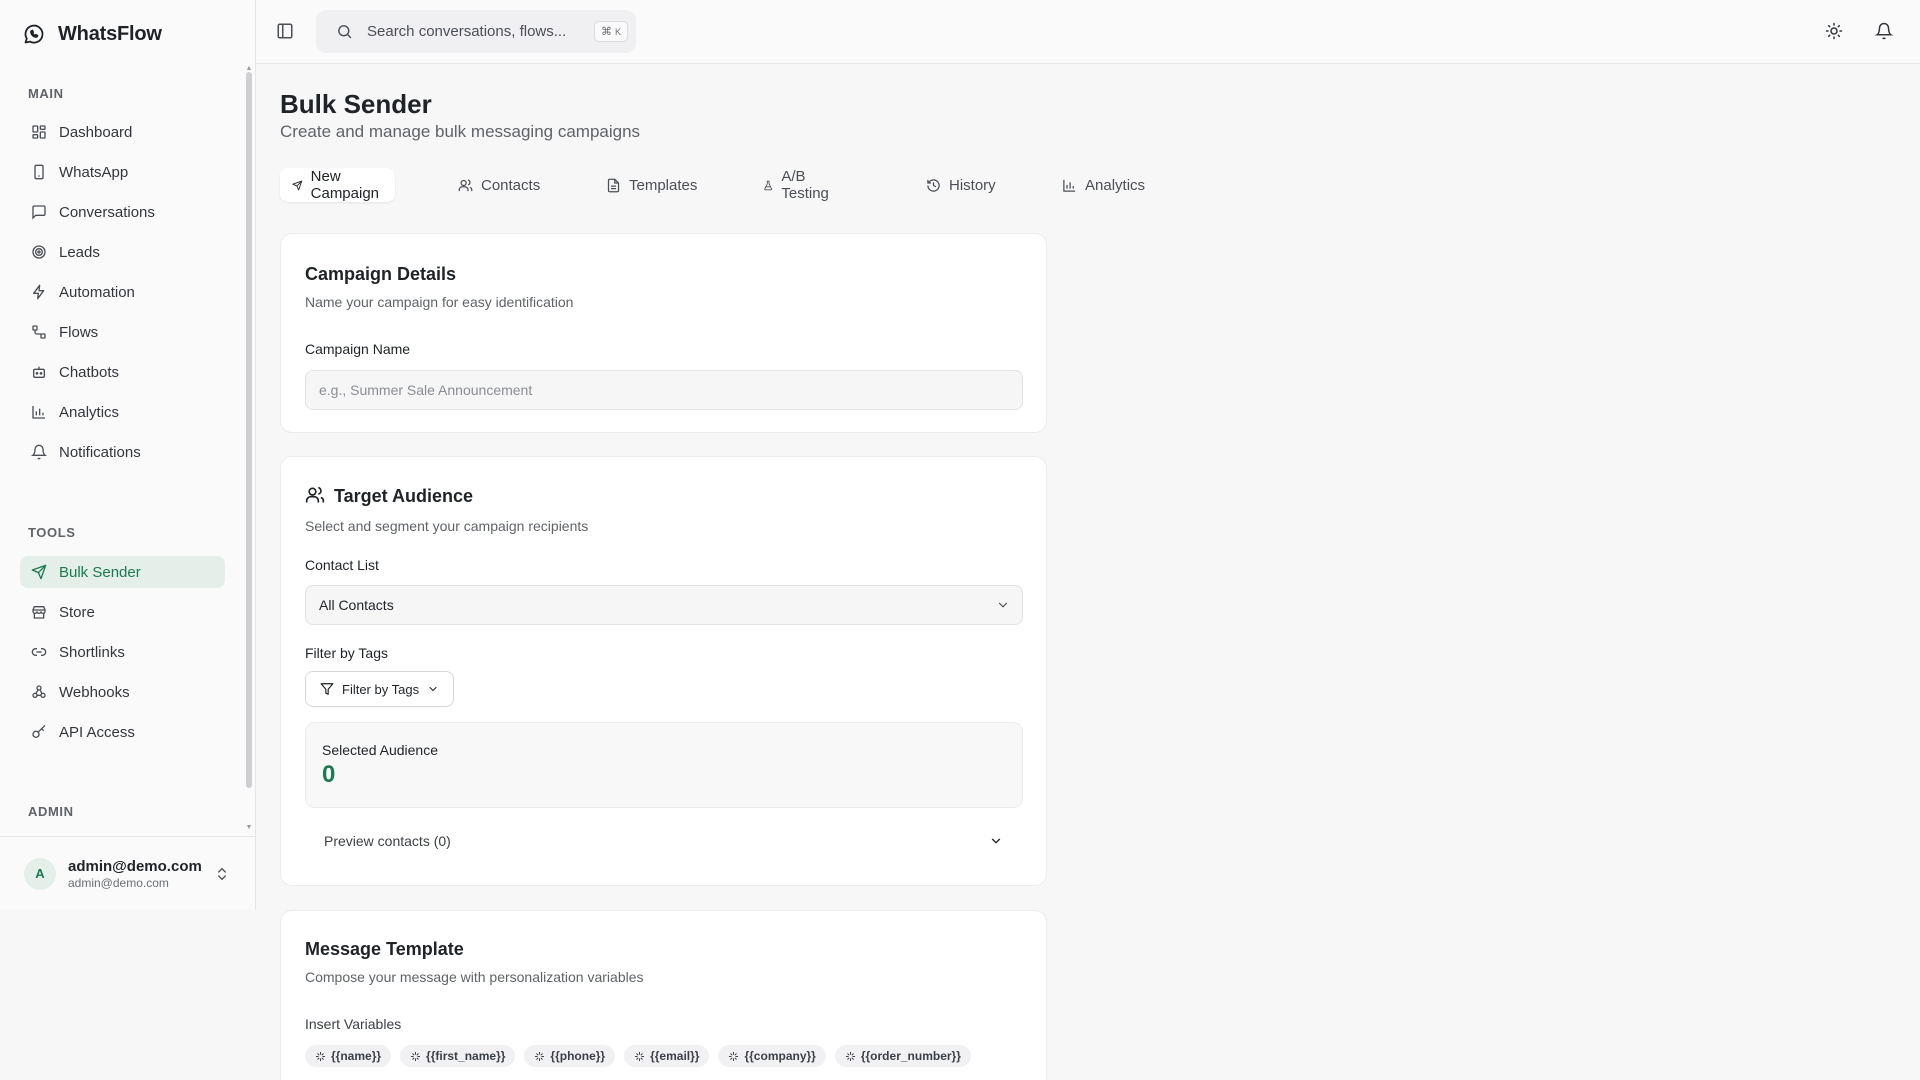 This screenshot has height=1080, width=1920. I want to click on user-email: admin@demo.com, so click(118, 882).